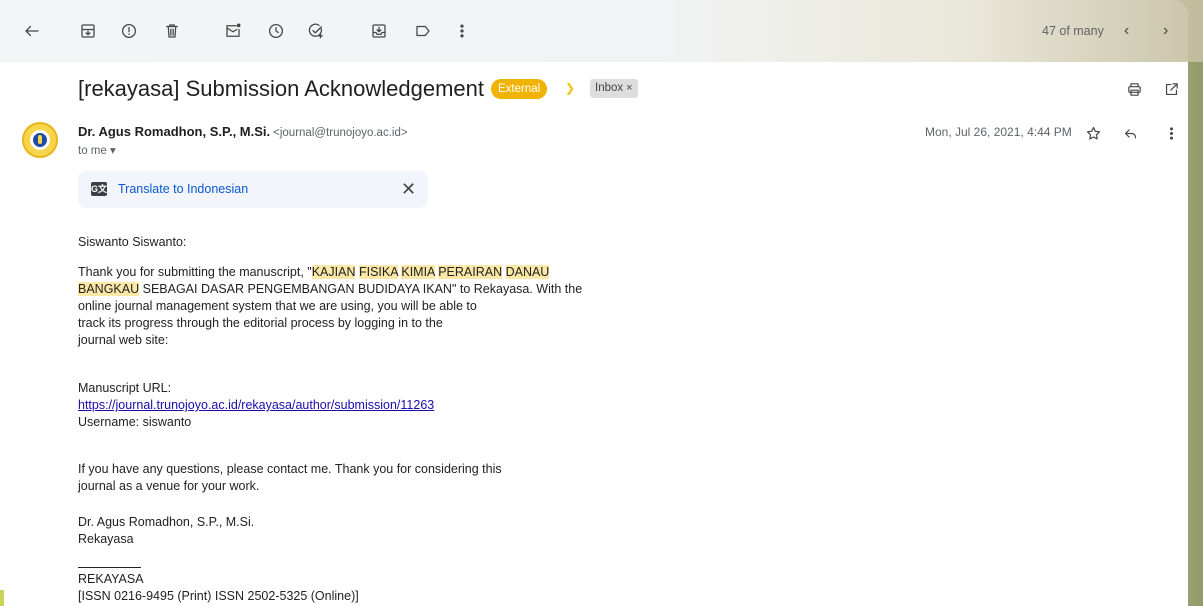 The width and height of the screenshot is (1203, 606). Describe the element at coordinates (109, 567) in the screenshot. I see `signature-divider` at that location.